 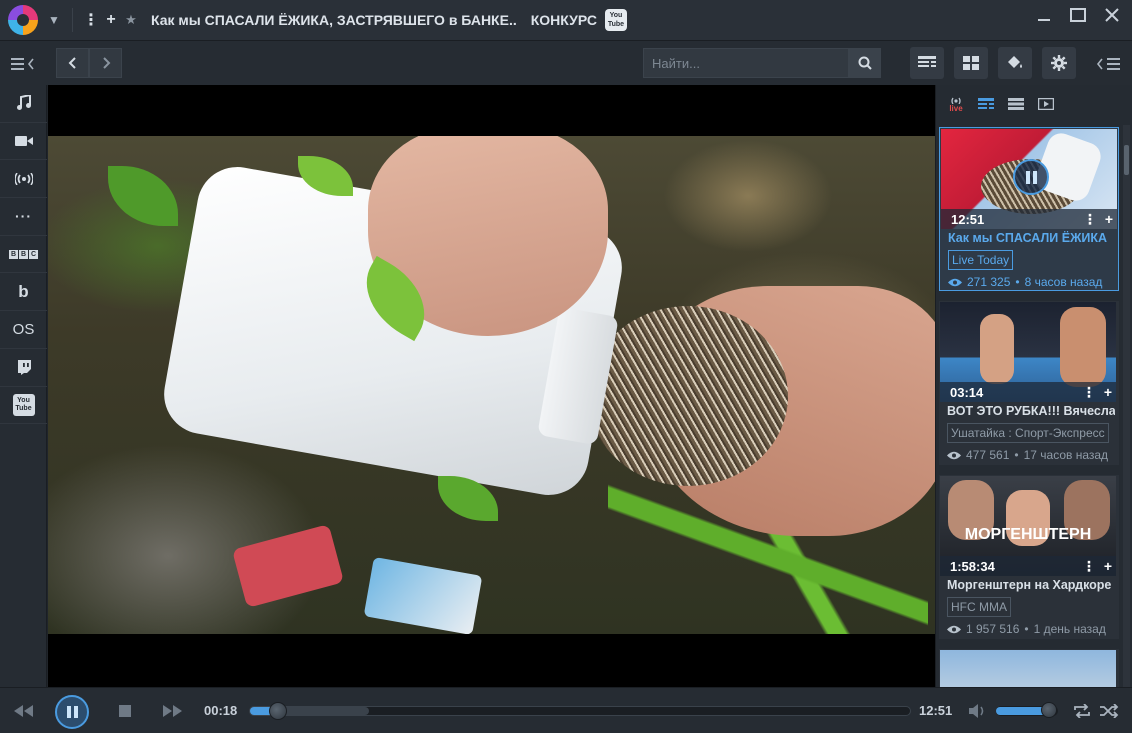 I want to click on sidebar-item-more: ···, so click(x=23, y=217).